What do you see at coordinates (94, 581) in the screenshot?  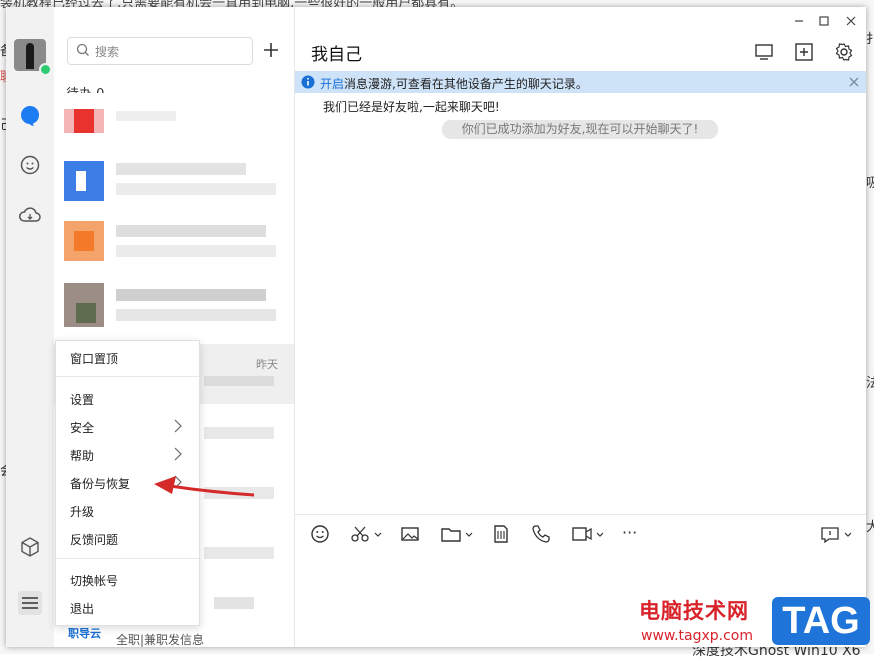 I see `menu-item-label: 切换帐号` at bounding box center [94, 581].